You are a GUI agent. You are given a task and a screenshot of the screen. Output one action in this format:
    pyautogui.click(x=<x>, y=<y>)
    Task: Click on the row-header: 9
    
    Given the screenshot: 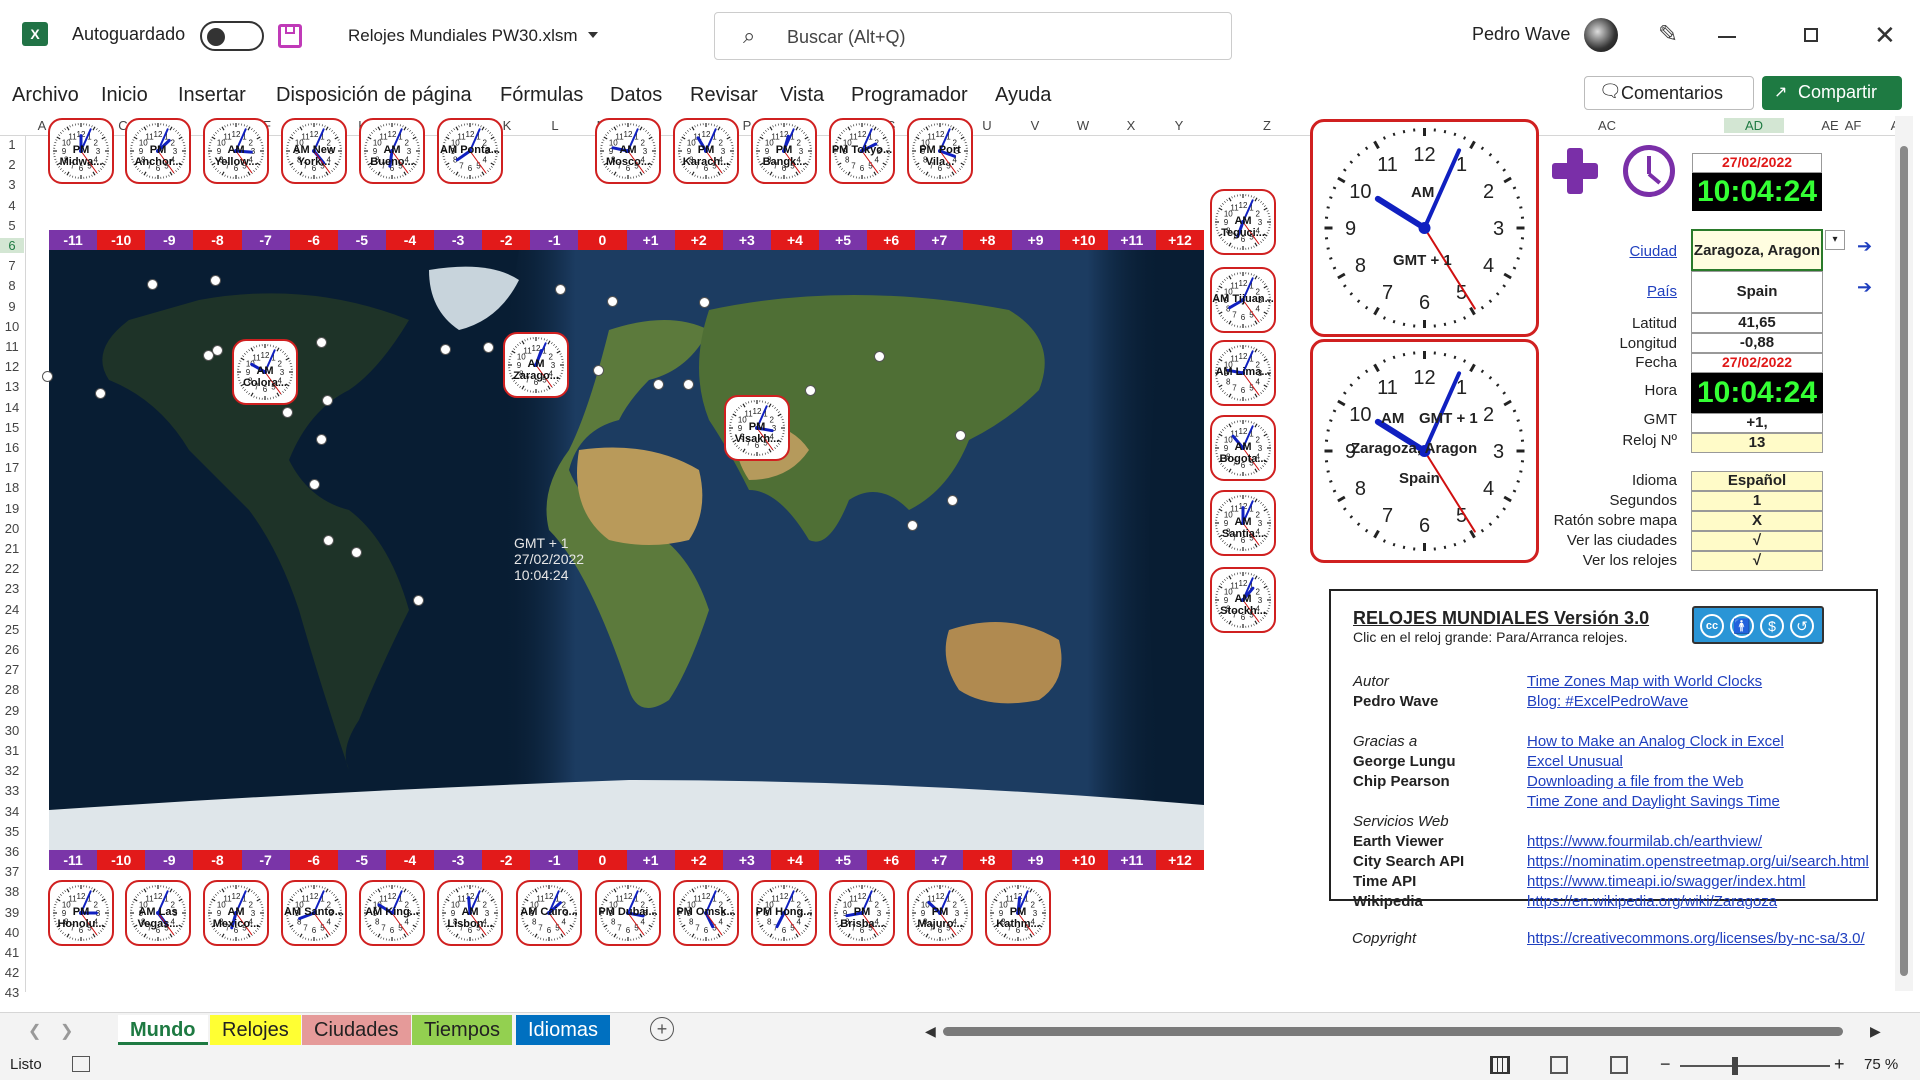 What is the action you would take?
    pyautogui.click(x=12, y=306)
    